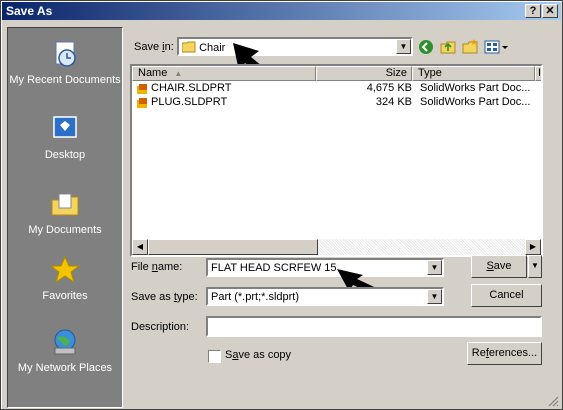 The width and height of the screenshot is (563, 410). Describe the element at coordinates (389, 88) in the screenshot. I see `file-size: 4,675 KB` at that location.